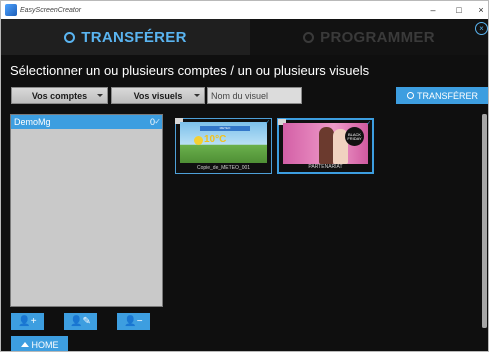 The image size is (489, 352). Describe the element at coordinates (244, 10) in the screenshot. I see `title-bar: EasyScreenCreator – □ ×` at that location.